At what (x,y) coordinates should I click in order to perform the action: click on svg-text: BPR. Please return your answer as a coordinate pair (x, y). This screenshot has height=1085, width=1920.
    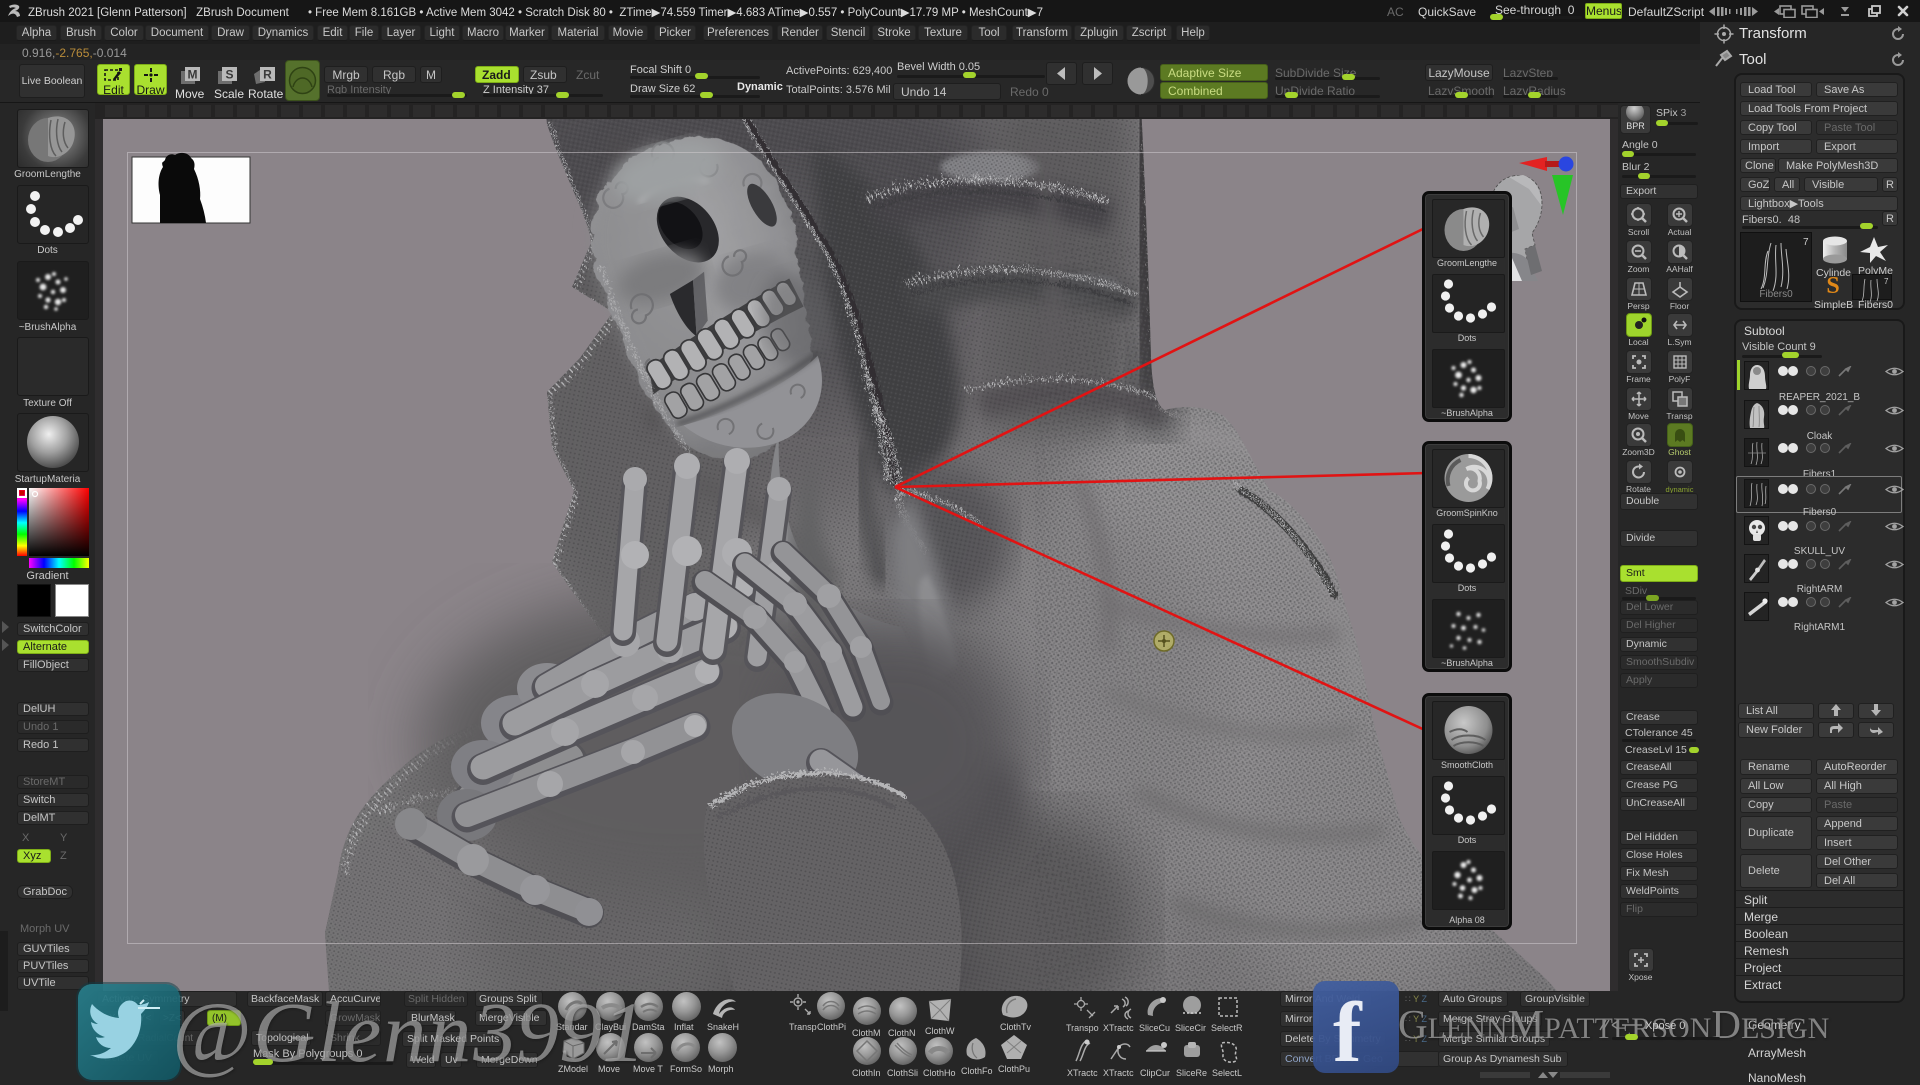
    Looking at the image, I should click on (1635, 126).